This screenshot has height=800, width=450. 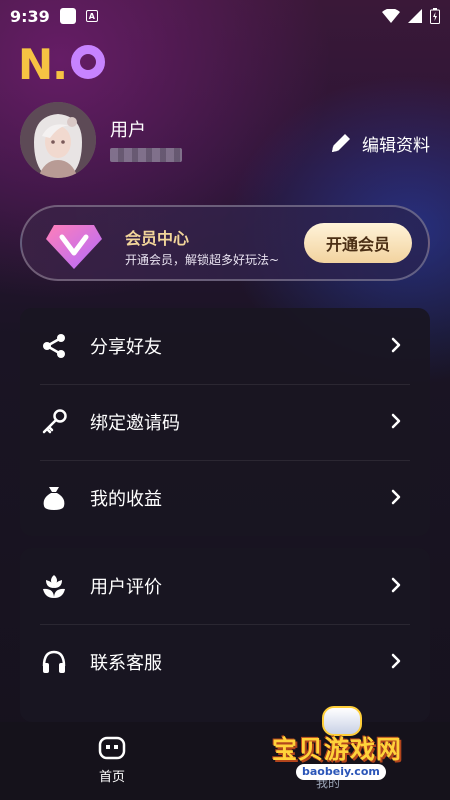 What do you see at coordinates (54, 662) in the screenshot?
I see `headphones-icon` at bounding box center [54, 662].